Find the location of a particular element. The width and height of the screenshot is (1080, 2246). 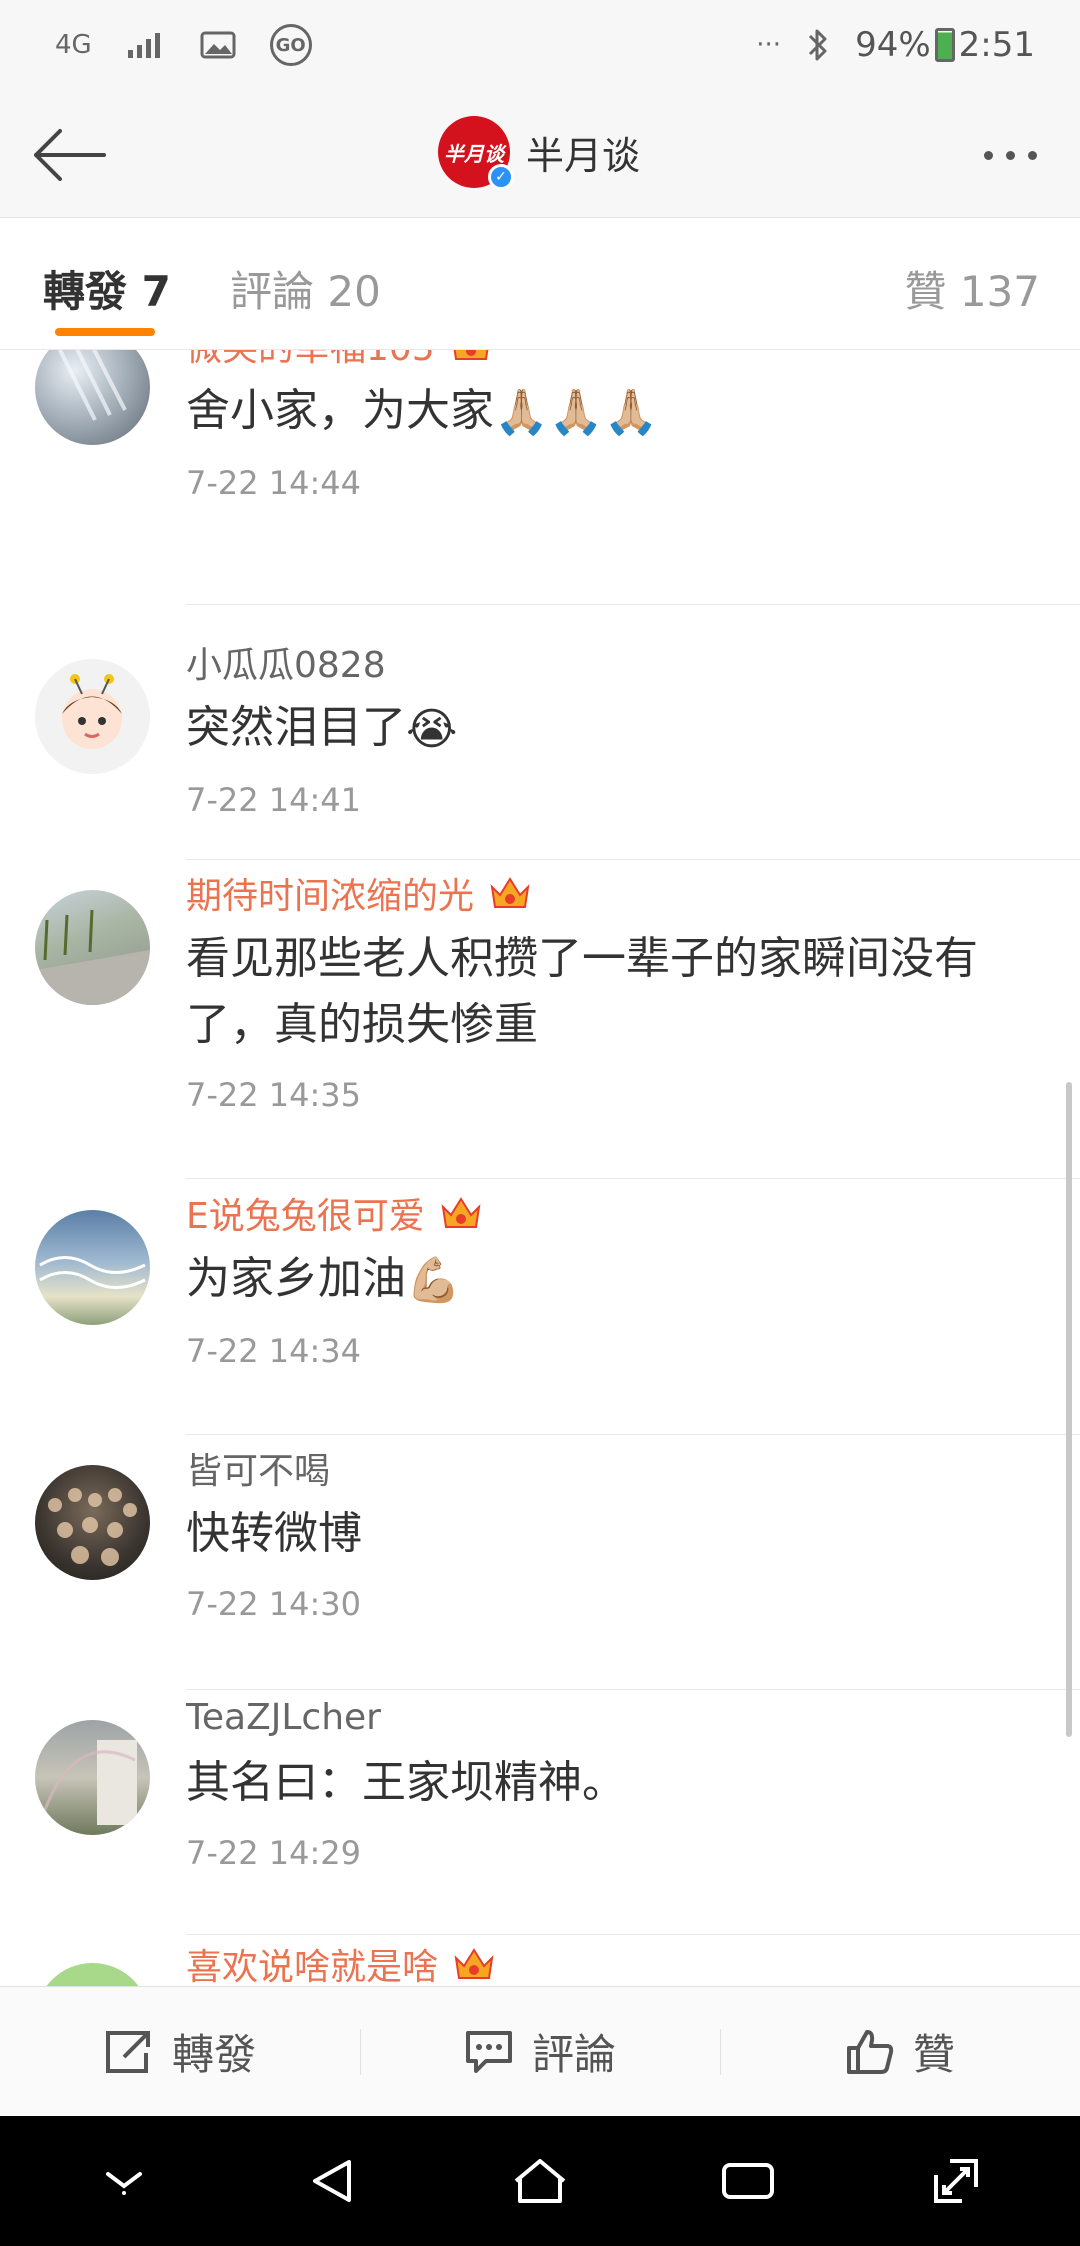

like-button: 贊 is located at coordinates (900, 2052).